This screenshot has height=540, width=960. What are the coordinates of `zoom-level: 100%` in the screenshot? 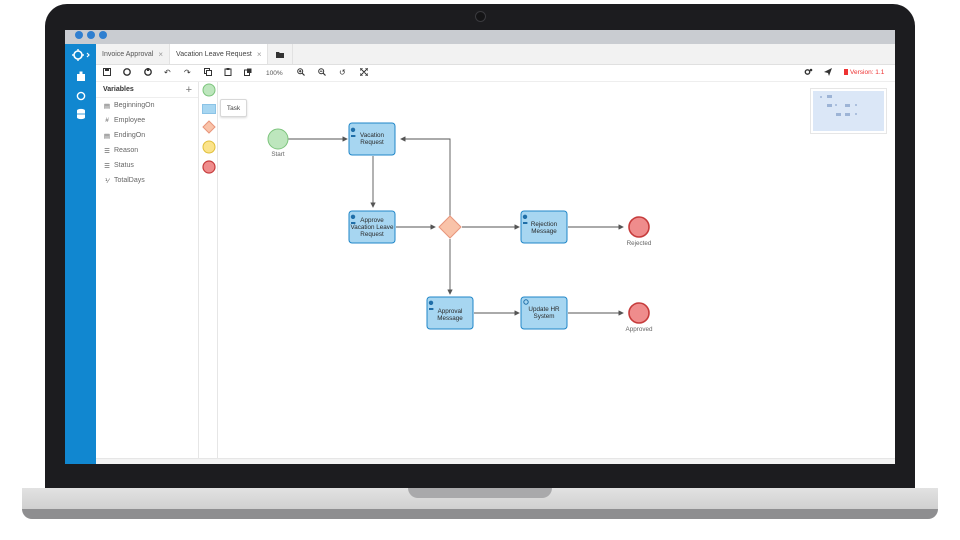 It's located at (274, 73).